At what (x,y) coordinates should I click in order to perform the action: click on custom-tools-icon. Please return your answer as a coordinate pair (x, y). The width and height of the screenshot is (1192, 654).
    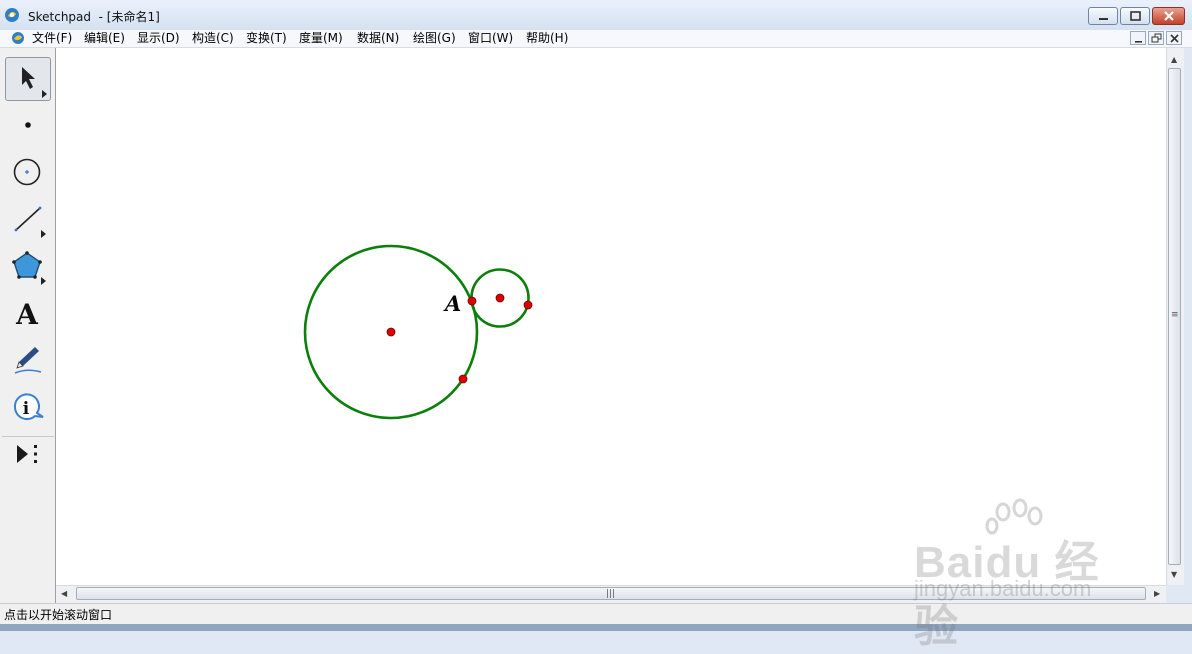
    Looking at the image, I should click on (27, 454).